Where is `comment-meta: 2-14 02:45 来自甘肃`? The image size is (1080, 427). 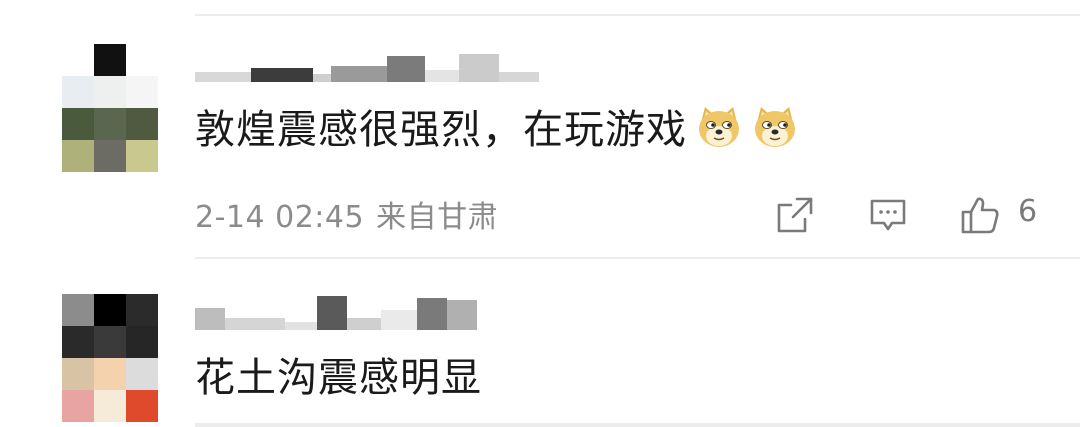
comment-meta: 2-14 02:45 来自甘肃 is located at coordinates (346, 214).